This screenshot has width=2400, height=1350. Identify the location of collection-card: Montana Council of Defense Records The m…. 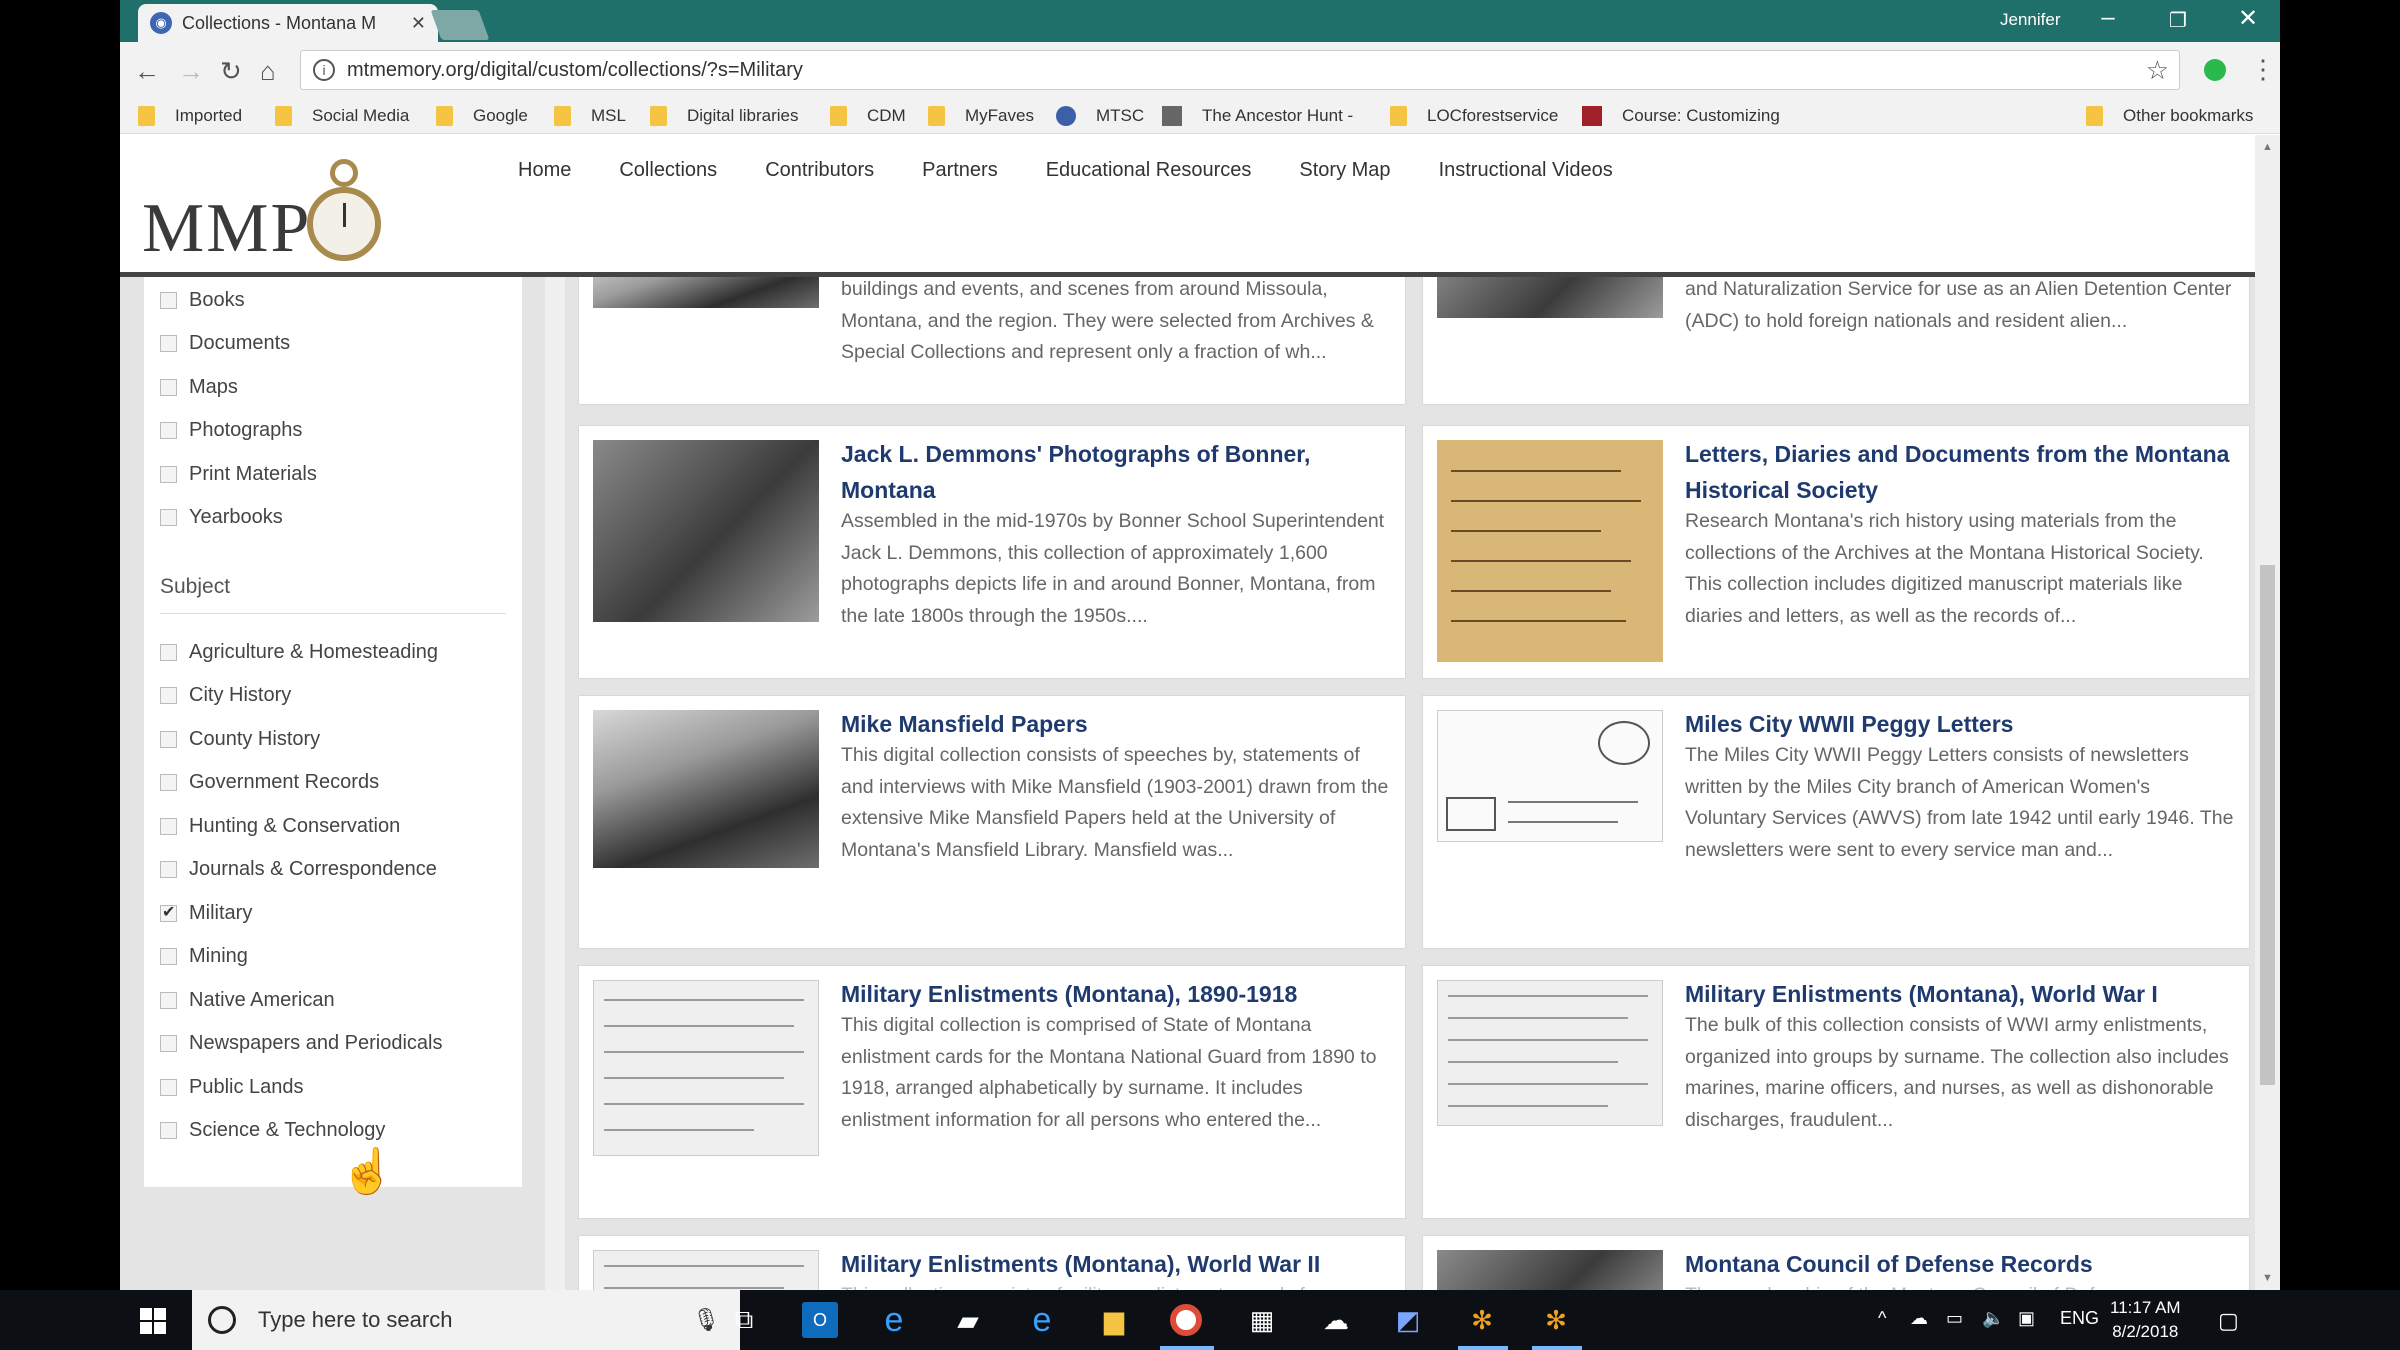
(1836, 1262).